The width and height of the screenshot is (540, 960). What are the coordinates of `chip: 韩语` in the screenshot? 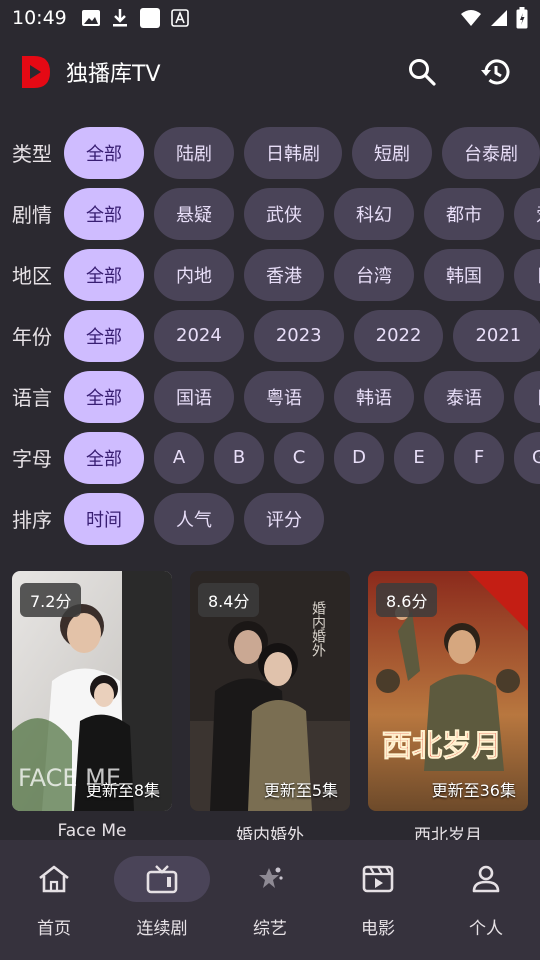 It's located at (374, 396).